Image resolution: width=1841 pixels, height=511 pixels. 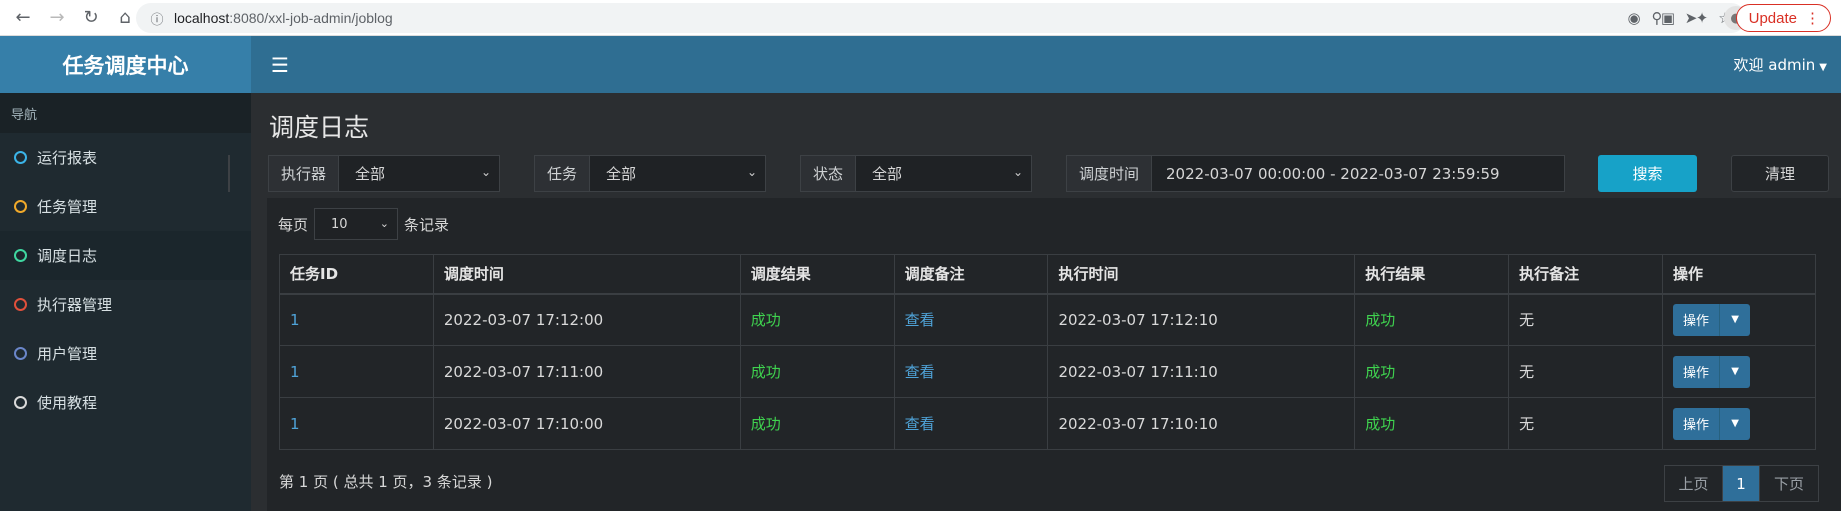 What do you see at coordinates (356, 224) in the screenshot?
I see `per-page-select: 10 ⌄` at bounding box center [356, 224].